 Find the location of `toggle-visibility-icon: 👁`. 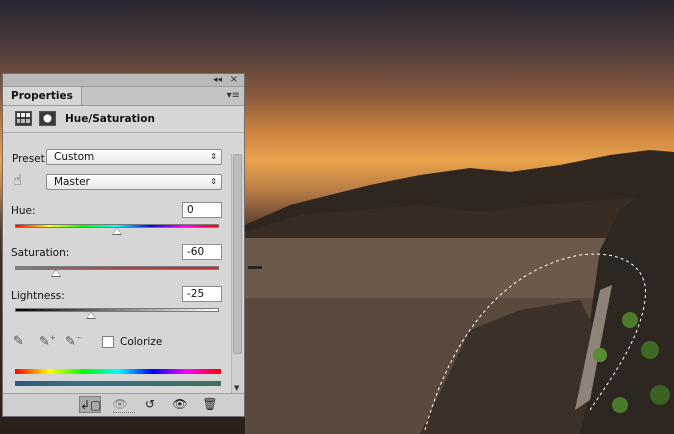

toggle-visibility-icon: 👁 is located at coordinates (180, 404).